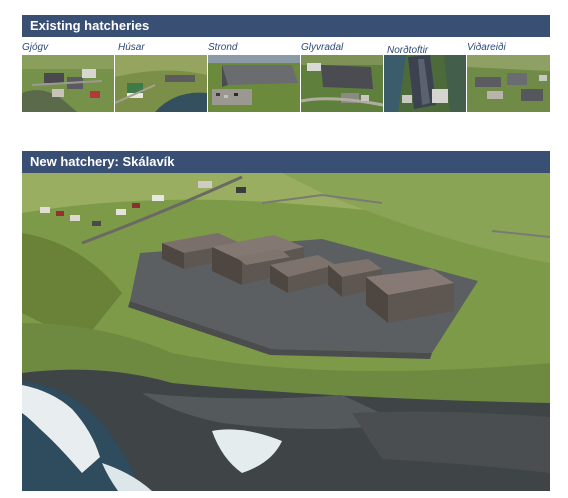  I want to click on caption-vidareidi: Viðareiði, so click(486, 47).